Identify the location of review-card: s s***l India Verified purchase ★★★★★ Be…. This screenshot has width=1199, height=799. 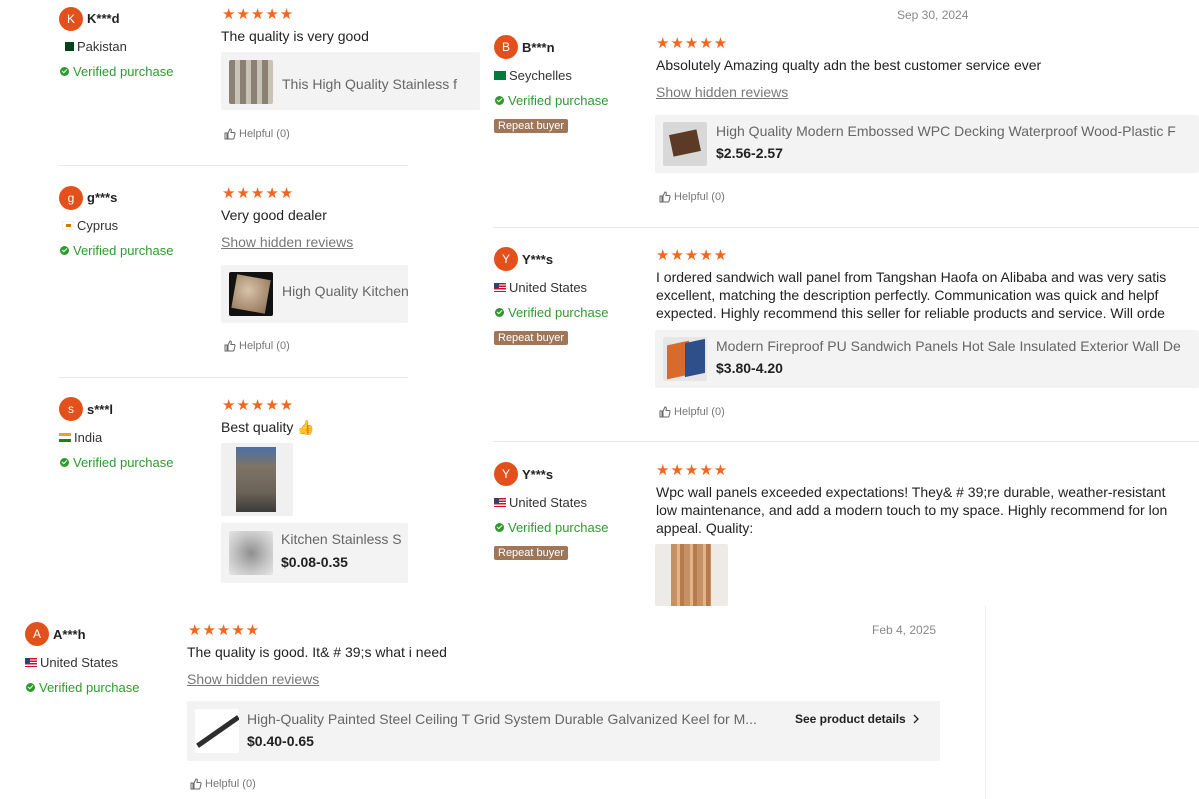
(240, 490).